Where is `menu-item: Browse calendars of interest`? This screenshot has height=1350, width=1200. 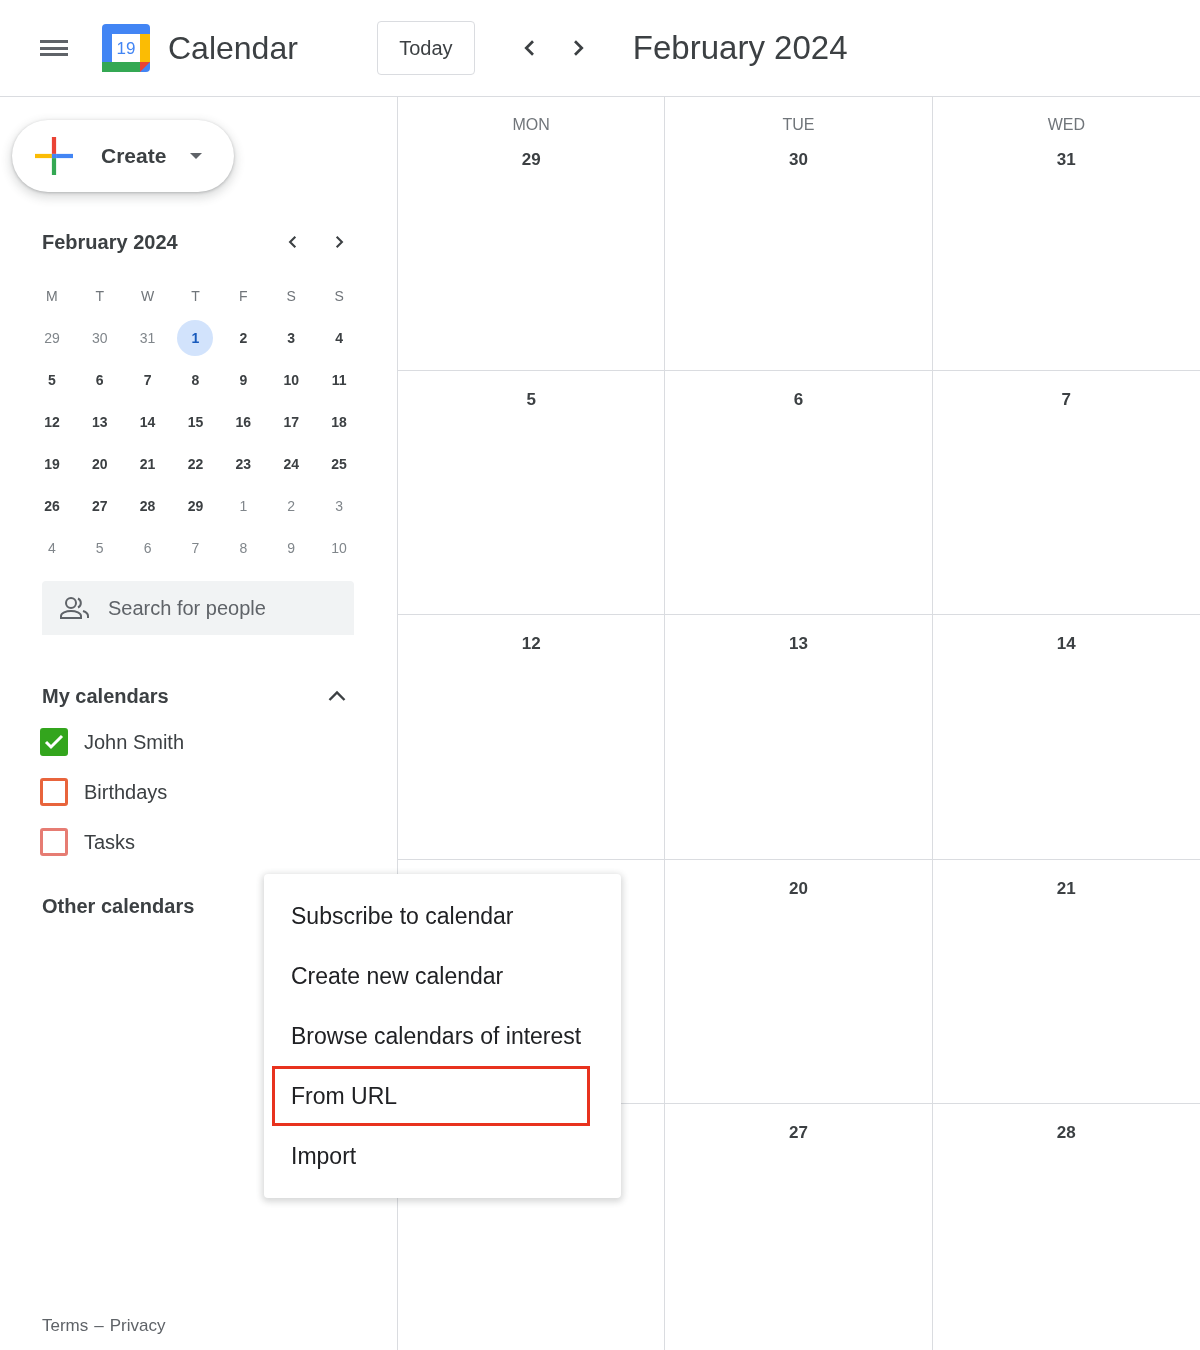 menu-item: Browse calendars of interest is located at coordinates (431, 1036).